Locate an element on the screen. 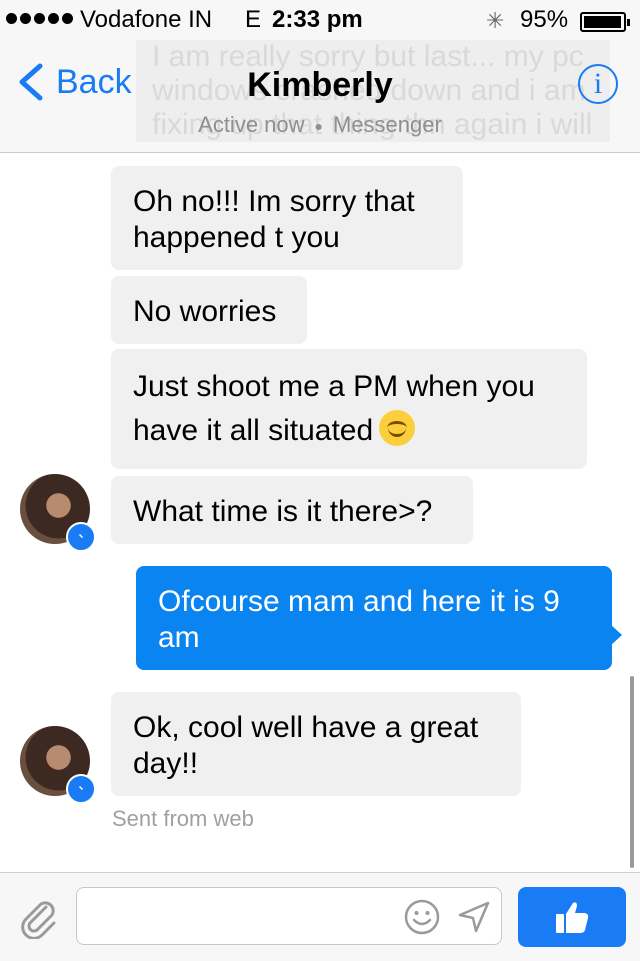 This screenshot has width=640, height=961. network-type: E is located at coordinates (253, 19).